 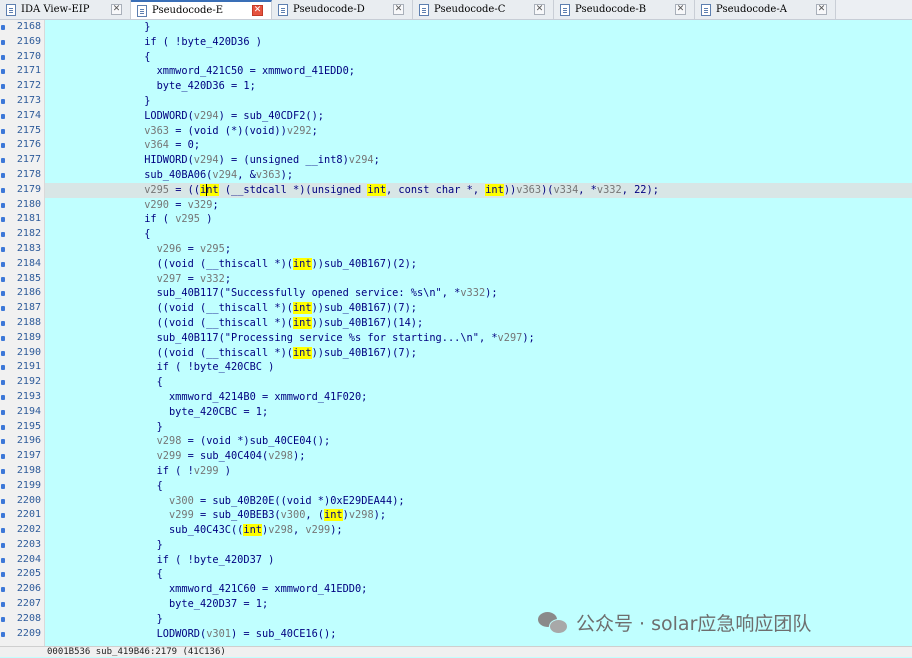 What do you see at coordinates (624, 9) in the screenshot?
I see `tab-pseudocode-b: Pseudocode-B ✕` at bounding box center [624, 9].